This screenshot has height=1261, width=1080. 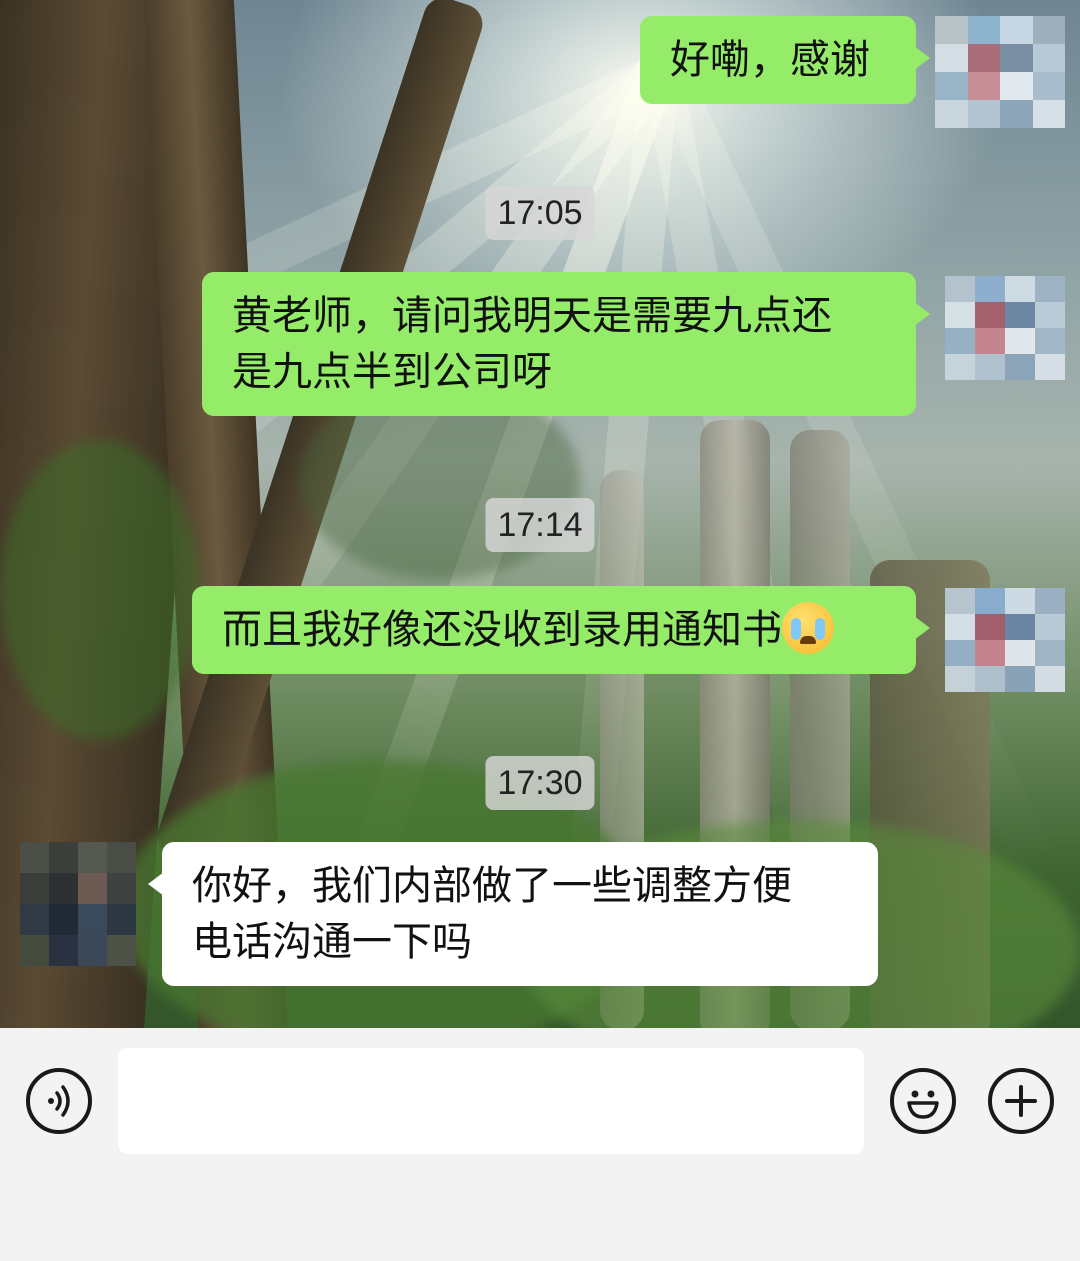 I want to click on more-options-button, so click(x=1021, y=1101).